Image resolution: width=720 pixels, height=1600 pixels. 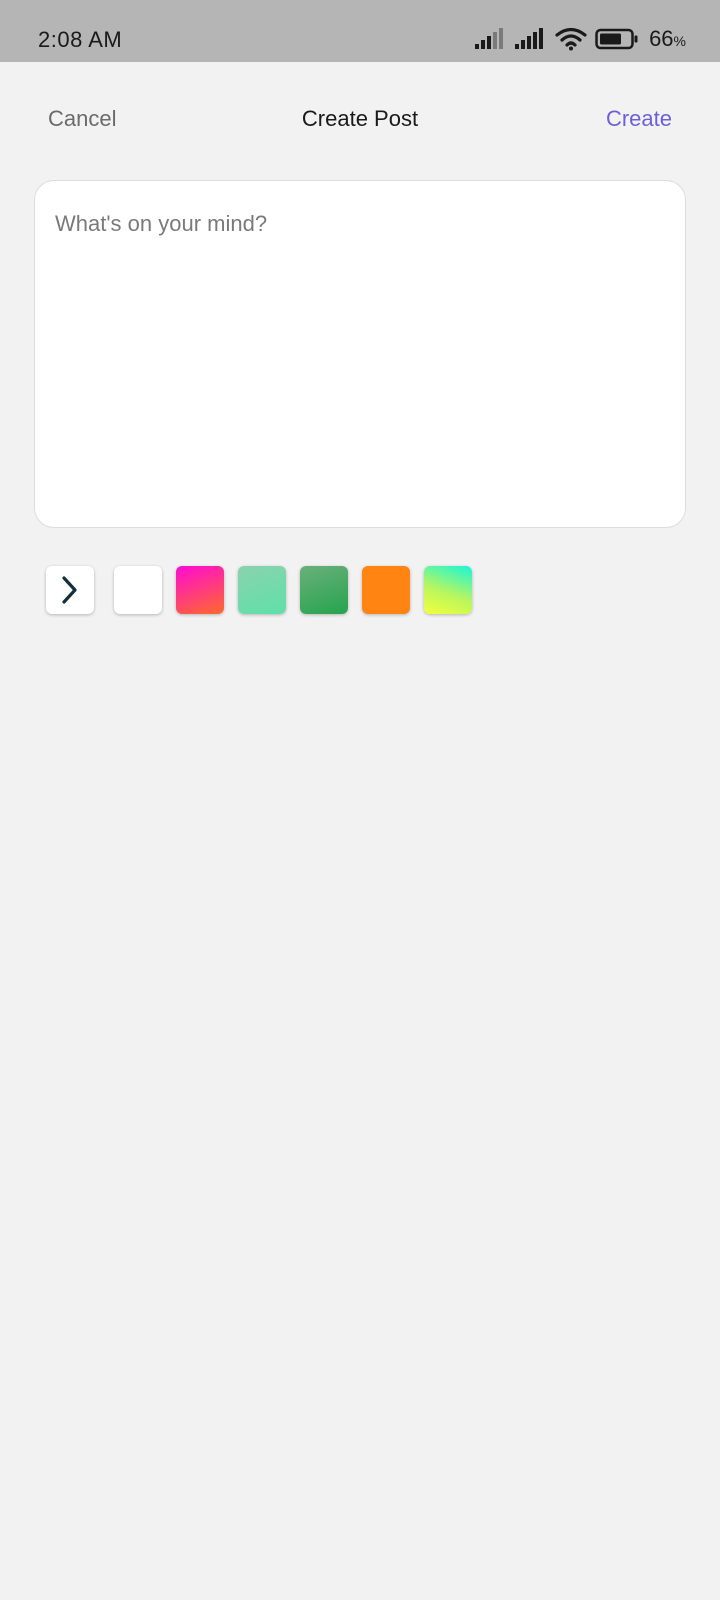 What do you see at coordinates (360, 119) in the screenshot?
I see `app-header: Cancel Create Post Create` at bounding box center [360, 119].